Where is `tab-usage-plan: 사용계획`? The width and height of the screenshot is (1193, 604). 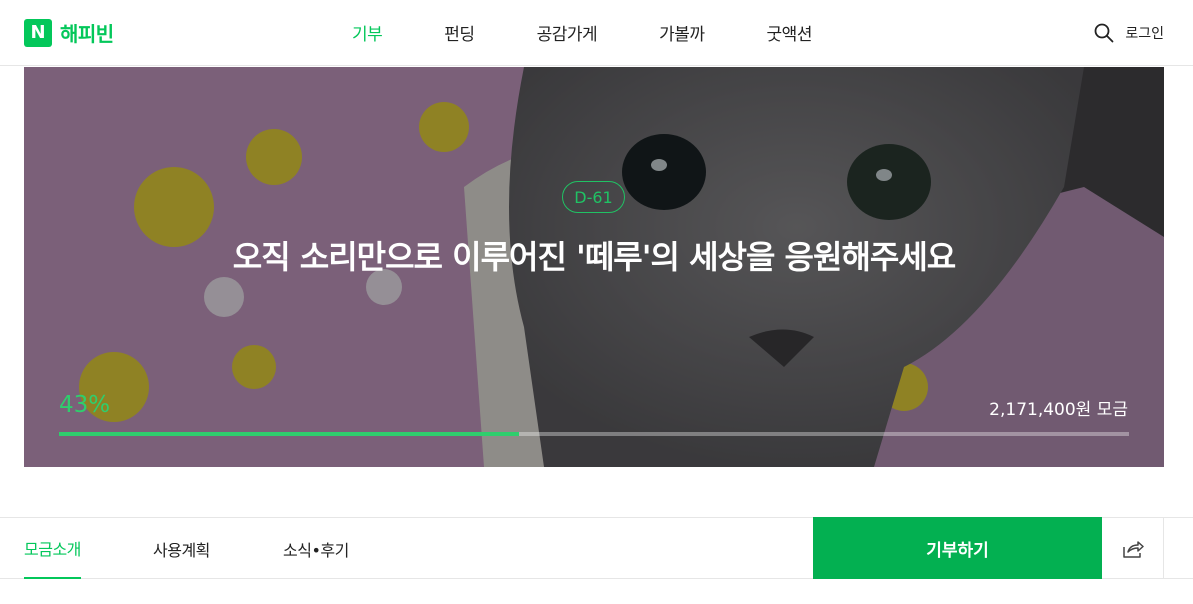 tab-usage-plan: 사용계획 is located at coordinates (181, 548).